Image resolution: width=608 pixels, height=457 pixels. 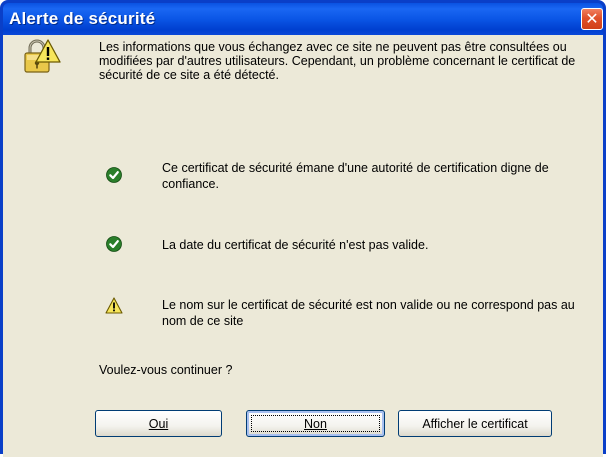 I want to click on close-icon: ✕, so click(x=592, y=19).